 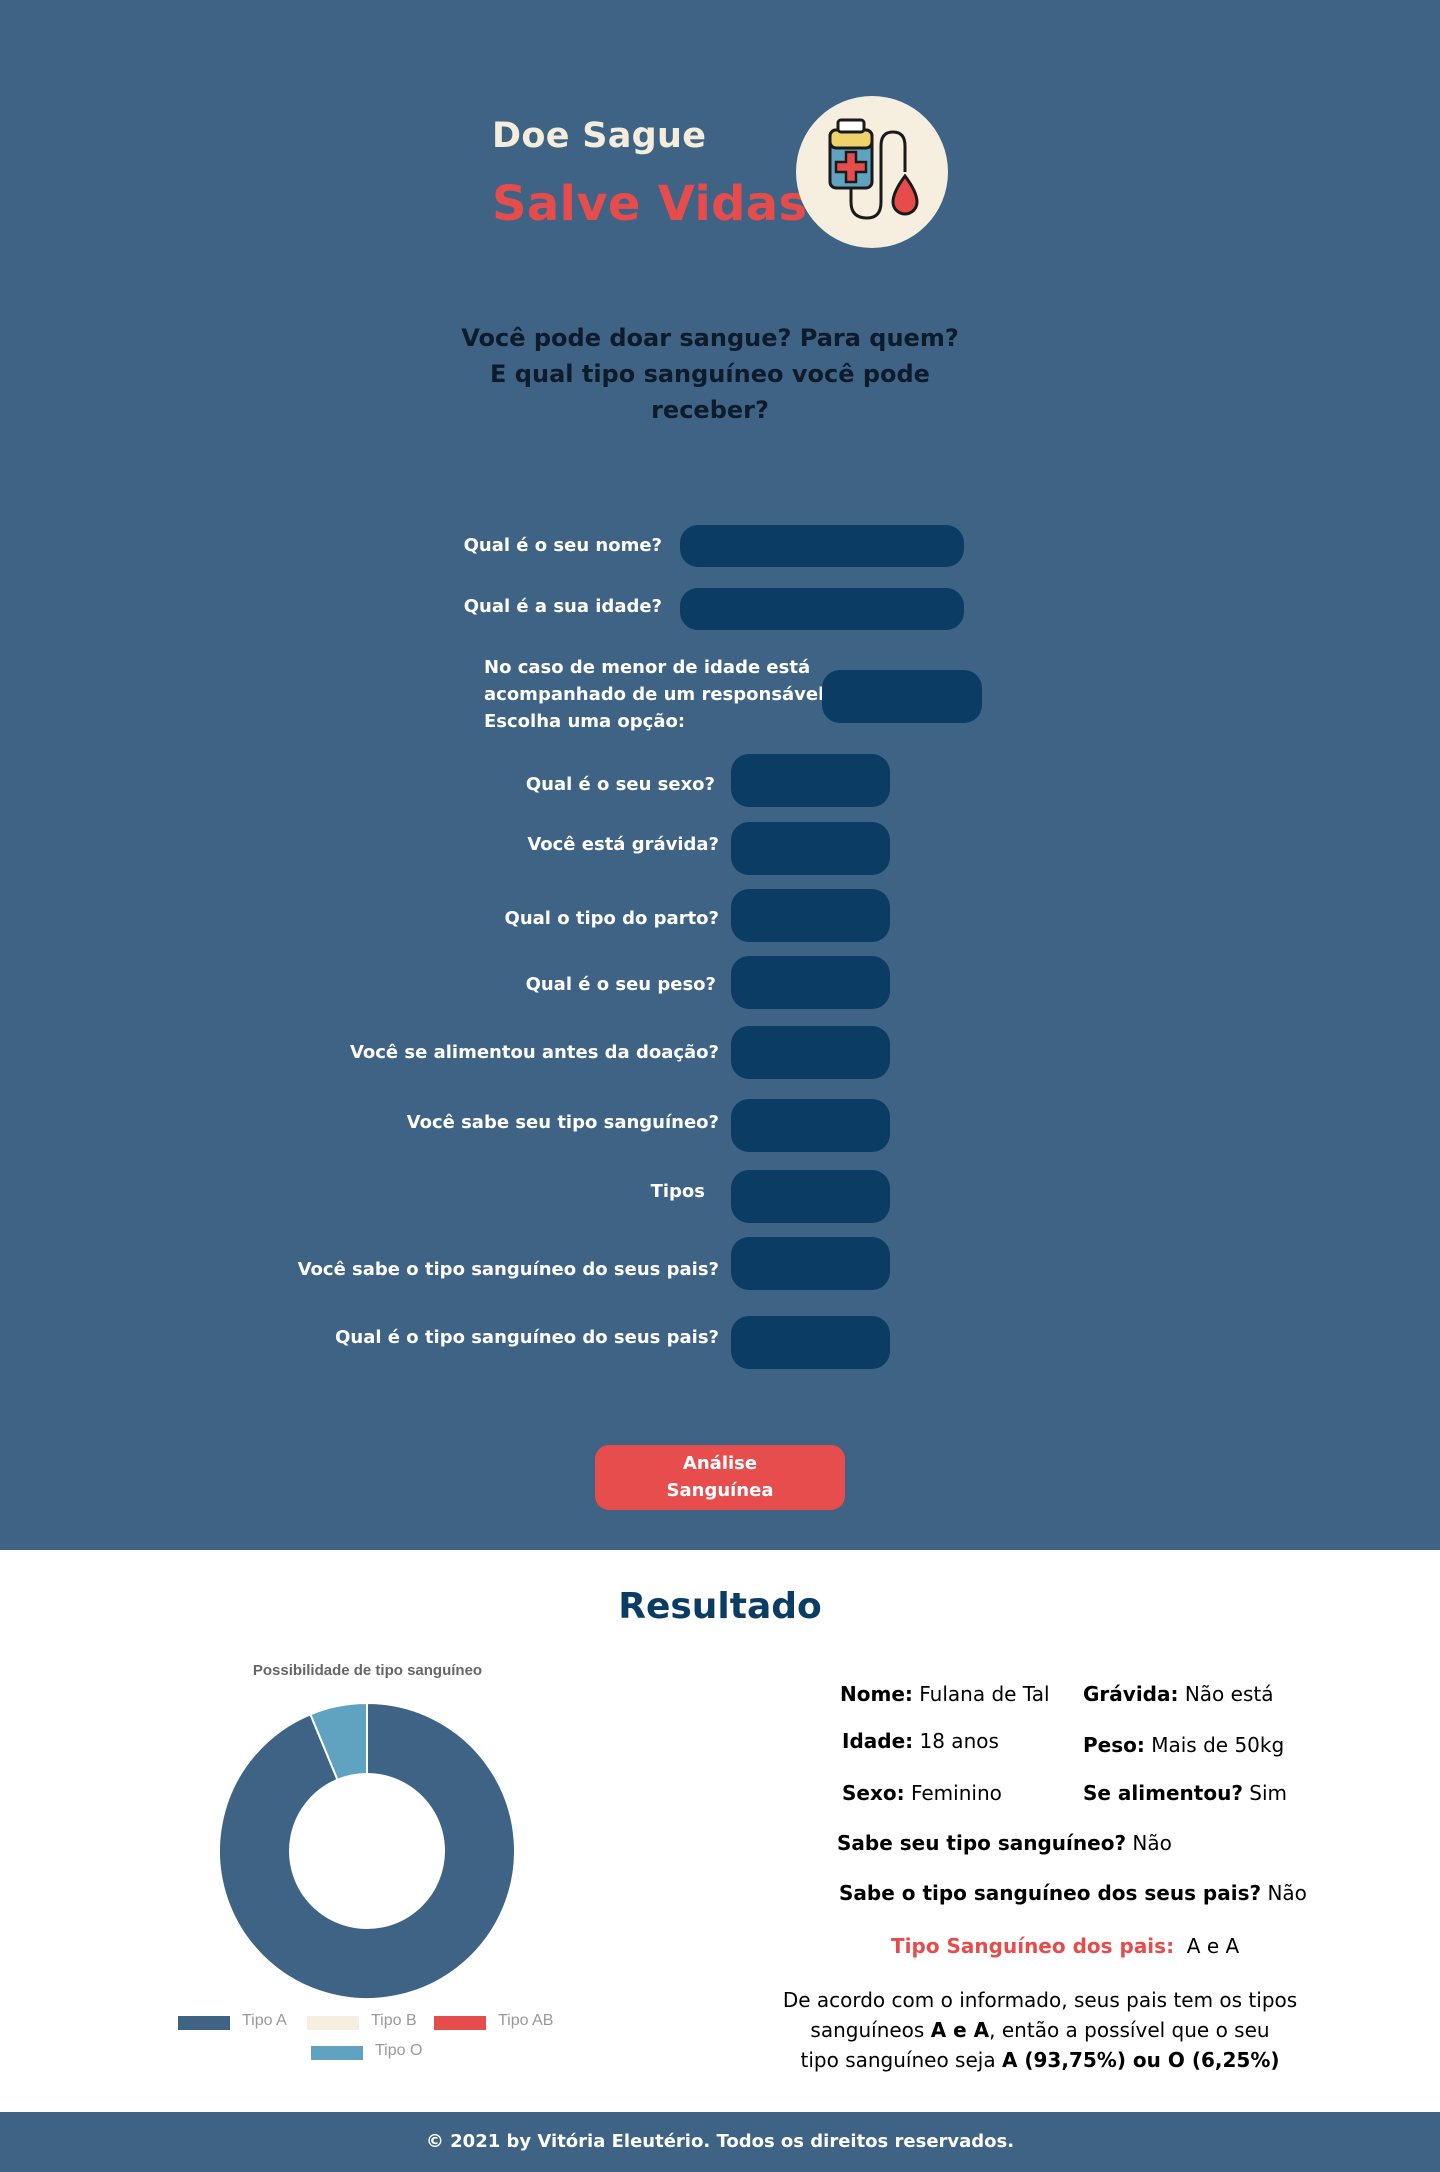 I want to click on blood-bag-icon, so click(x=873, y=169).